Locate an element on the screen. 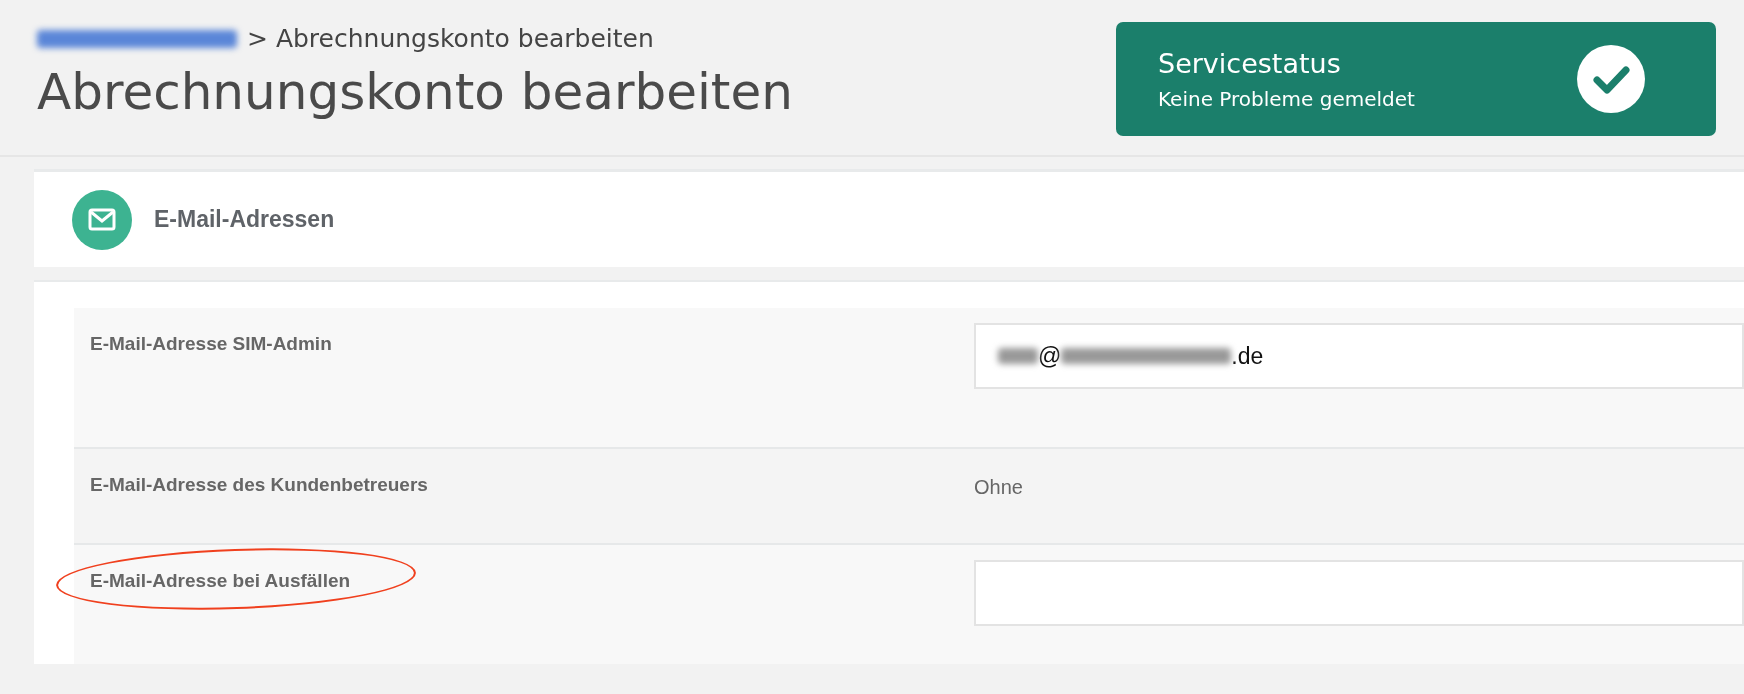 Image resolution: width=1744 pixels, height=694 pixels. field-label: E-Mail-Adresse bei Ausfällen is located at coordinates (220, 580).